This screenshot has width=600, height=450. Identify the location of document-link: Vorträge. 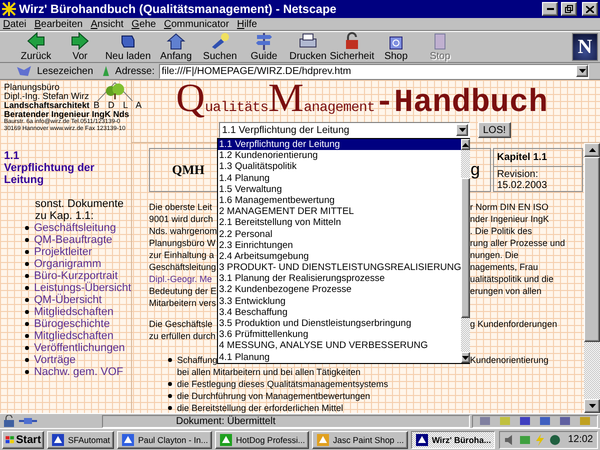
(55, 360).